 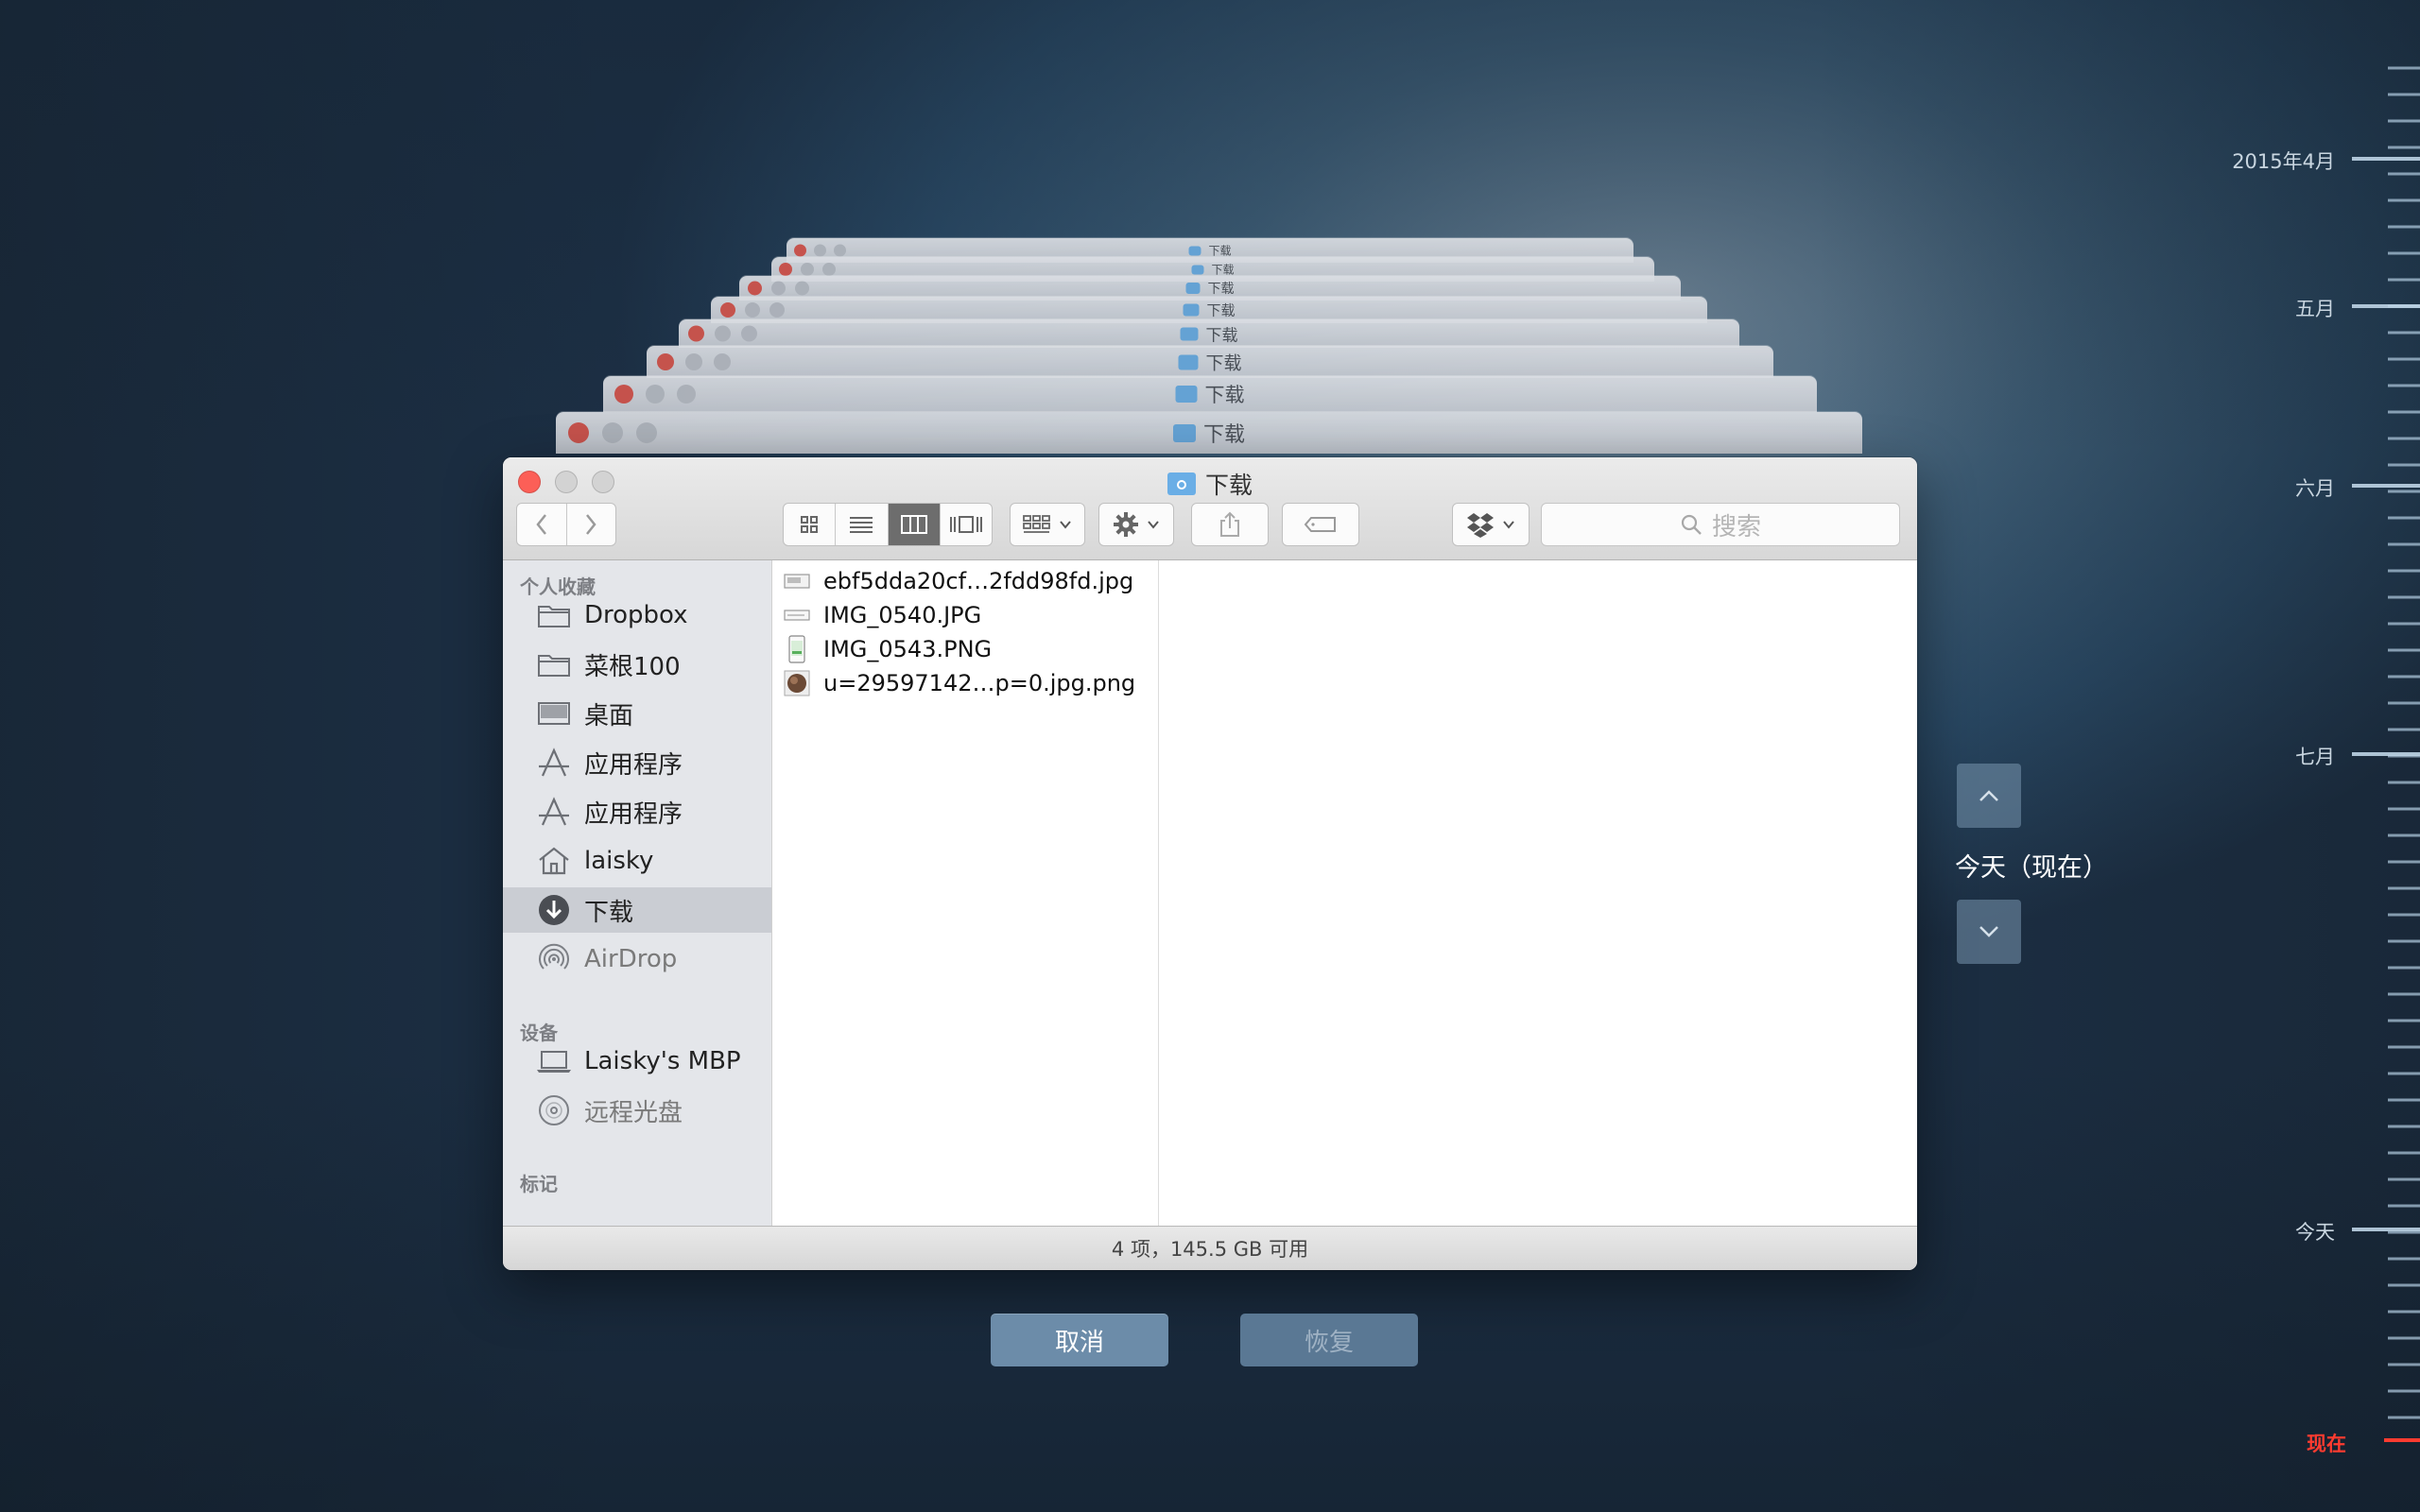 What do you see at coordinates (1691, 524) in the screenshot?
I see `search-icon` at bounding box center [1691, 524].